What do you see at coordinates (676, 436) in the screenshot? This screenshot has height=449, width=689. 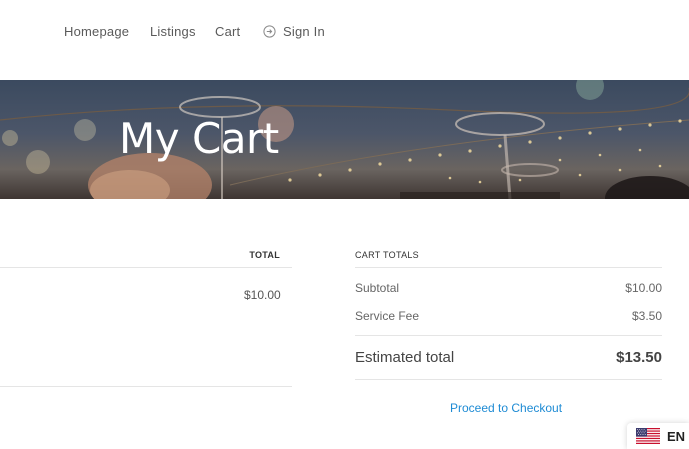 I see `language-code: EN` at bounding box center [676, 436].